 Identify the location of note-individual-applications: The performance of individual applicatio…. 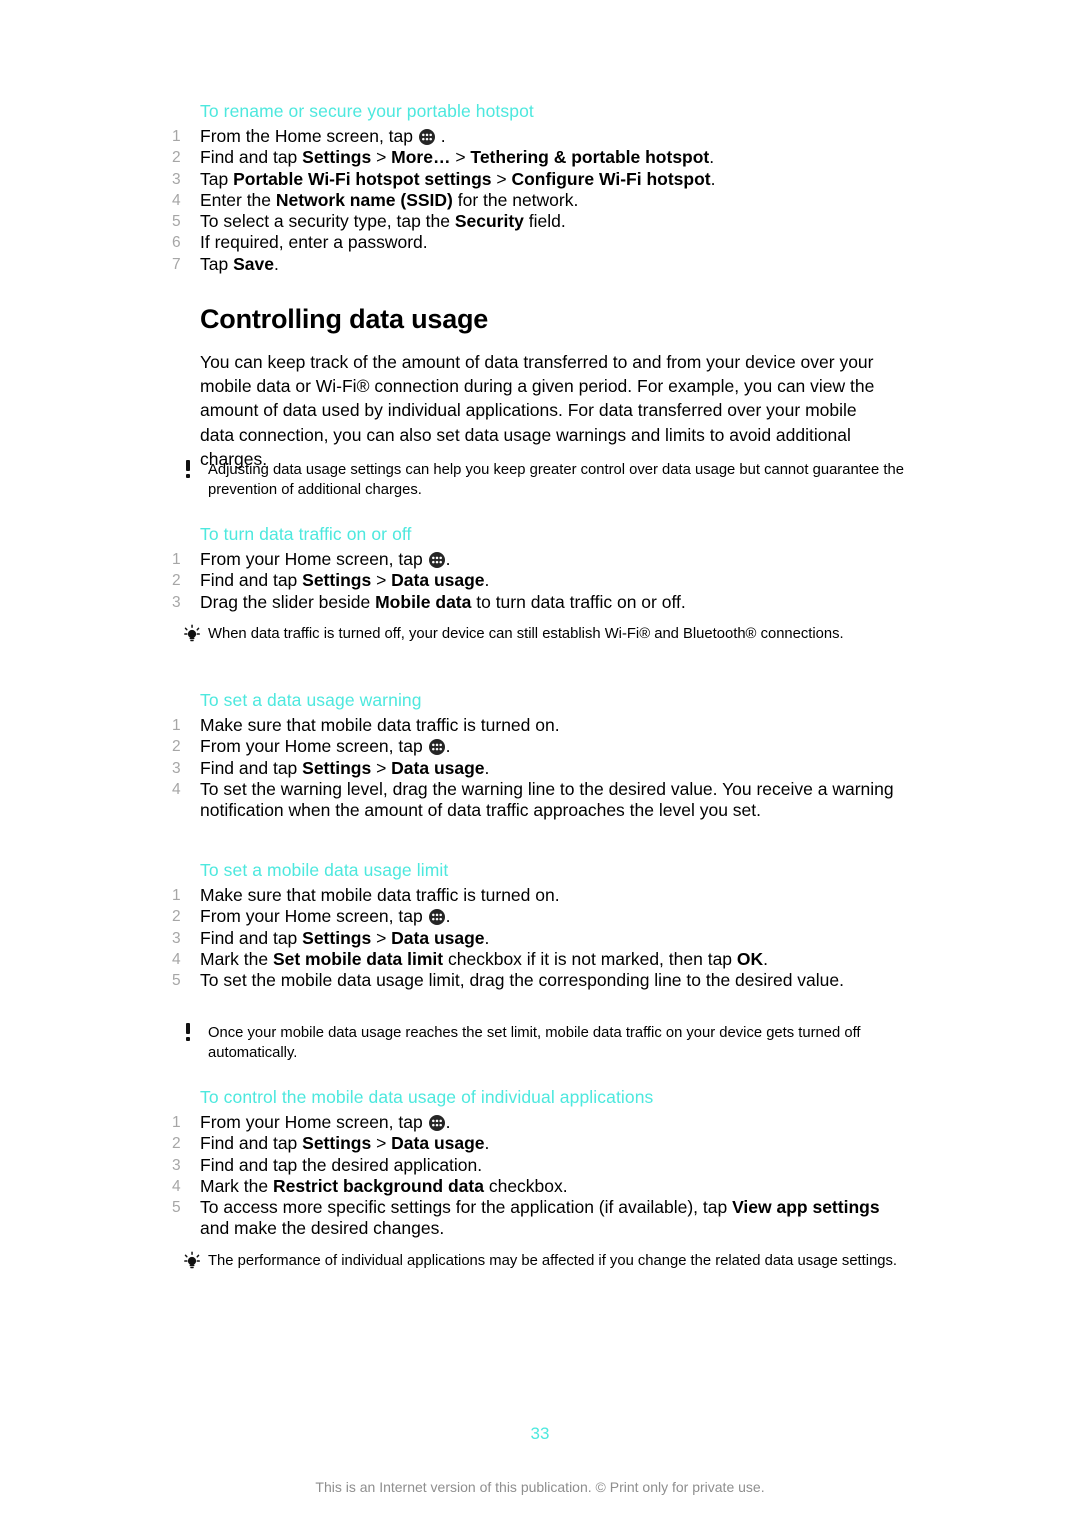
(550, 1261).